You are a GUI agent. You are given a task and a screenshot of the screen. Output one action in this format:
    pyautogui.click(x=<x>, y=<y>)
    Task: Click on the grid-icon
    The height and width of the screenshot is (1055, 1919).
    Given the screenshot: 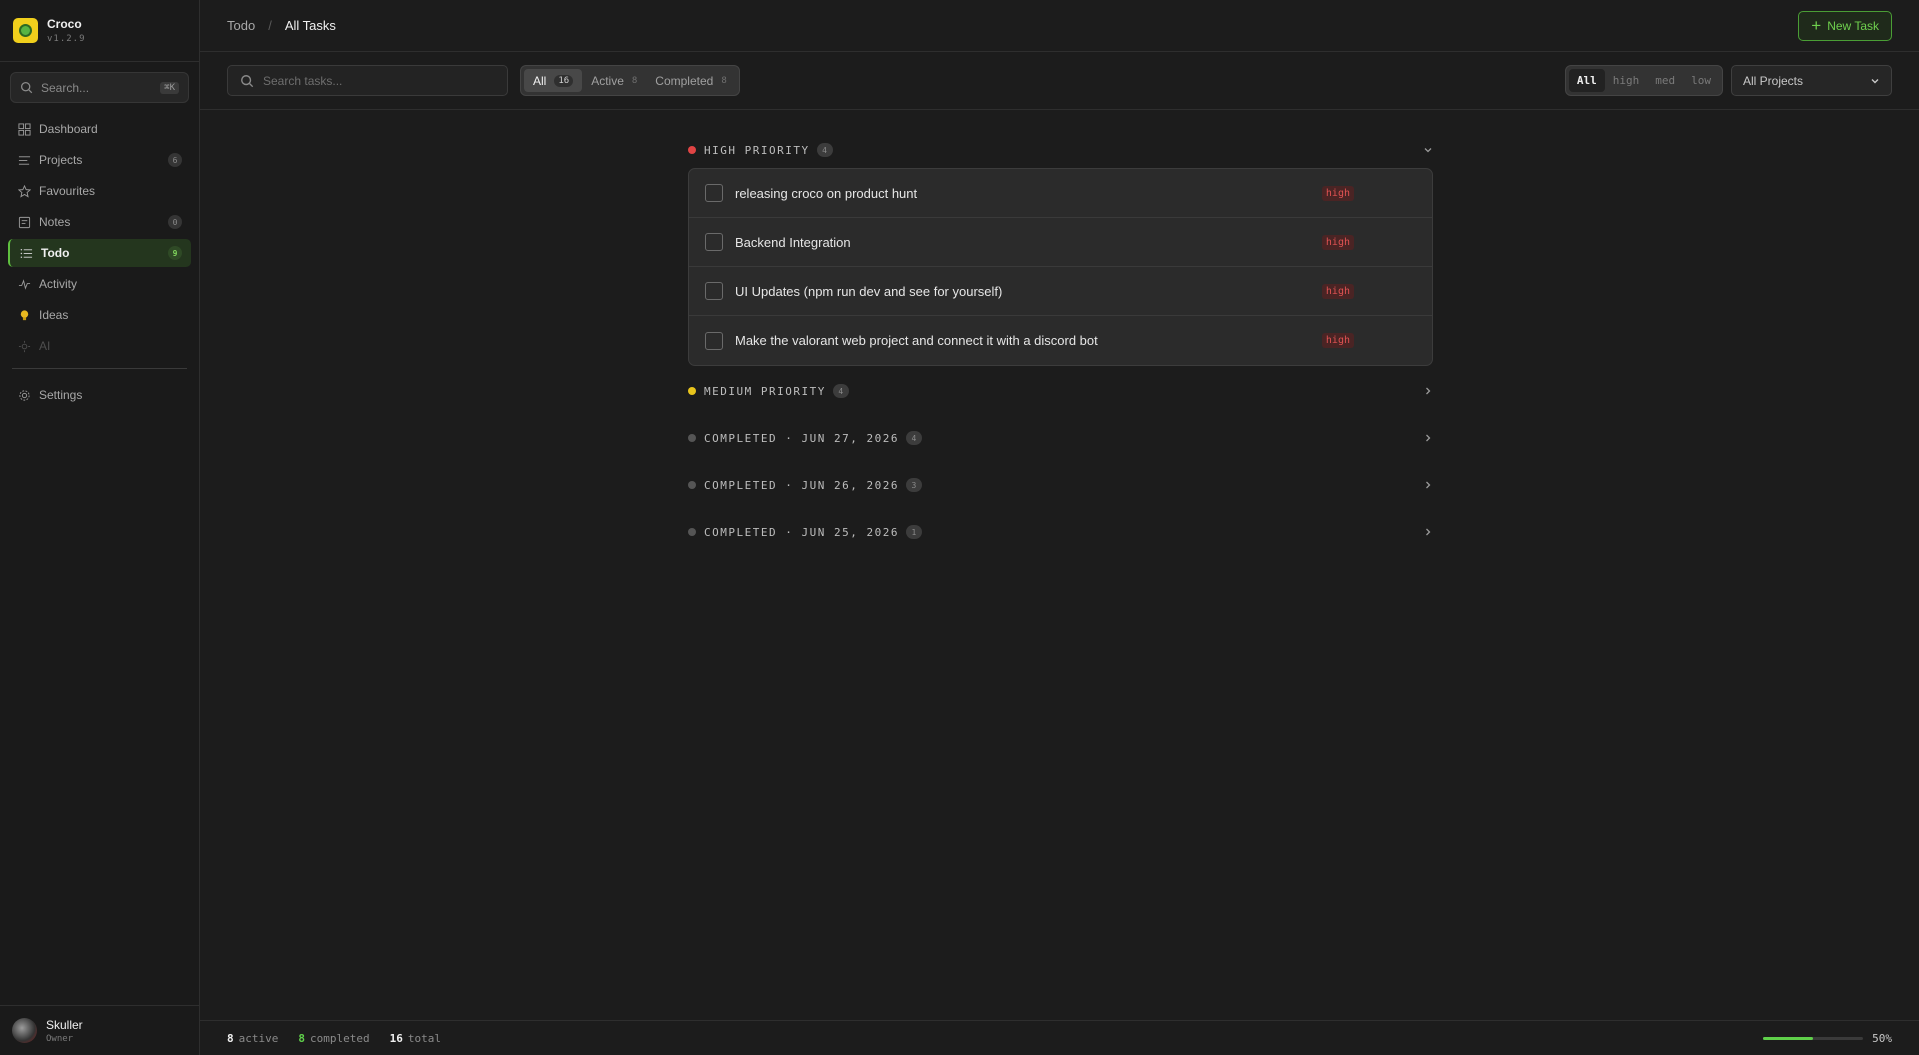 What is the action you would take?
    pyautogui.click(x=24, y=129)
    